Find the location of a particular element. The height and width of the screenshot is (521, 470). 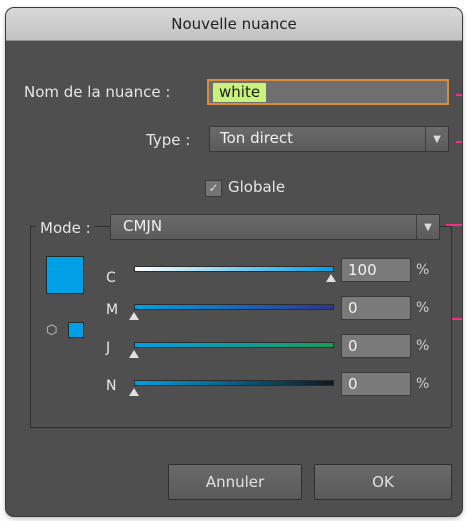

ok-button: OK is located at coordinates (383, 482).